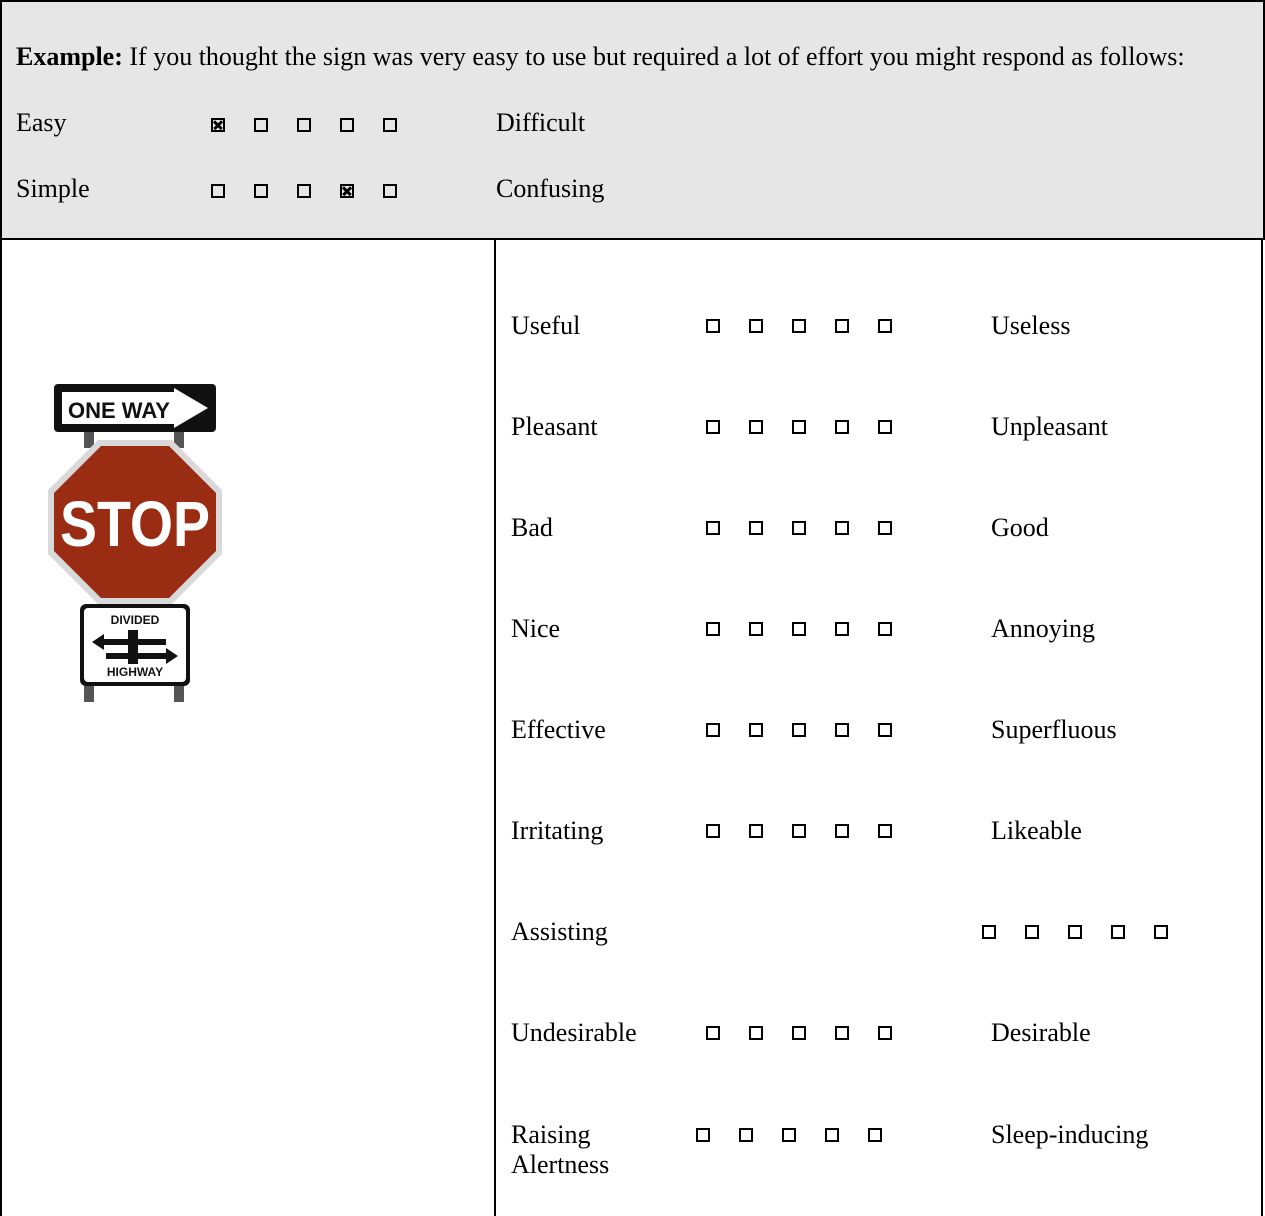 This screenshot has width=1265, height=1216. Describe the element at coordinates (89, 694) in the screenshot. I see `sign-post` at that location.